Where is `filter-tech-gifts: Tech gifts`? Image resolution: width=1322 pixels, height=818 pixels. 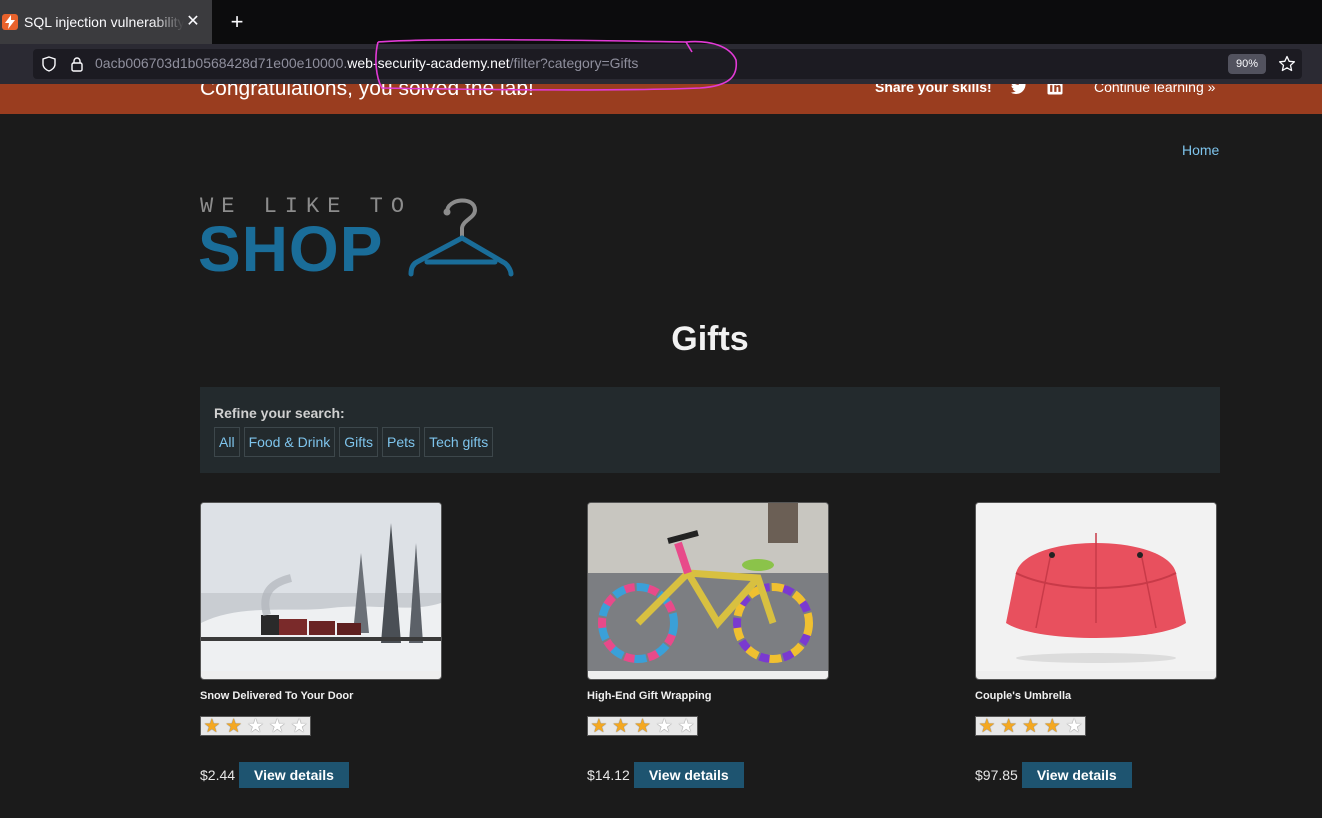 filter-tech-gifts: Tech gifts is located at coordinates (459, 442).